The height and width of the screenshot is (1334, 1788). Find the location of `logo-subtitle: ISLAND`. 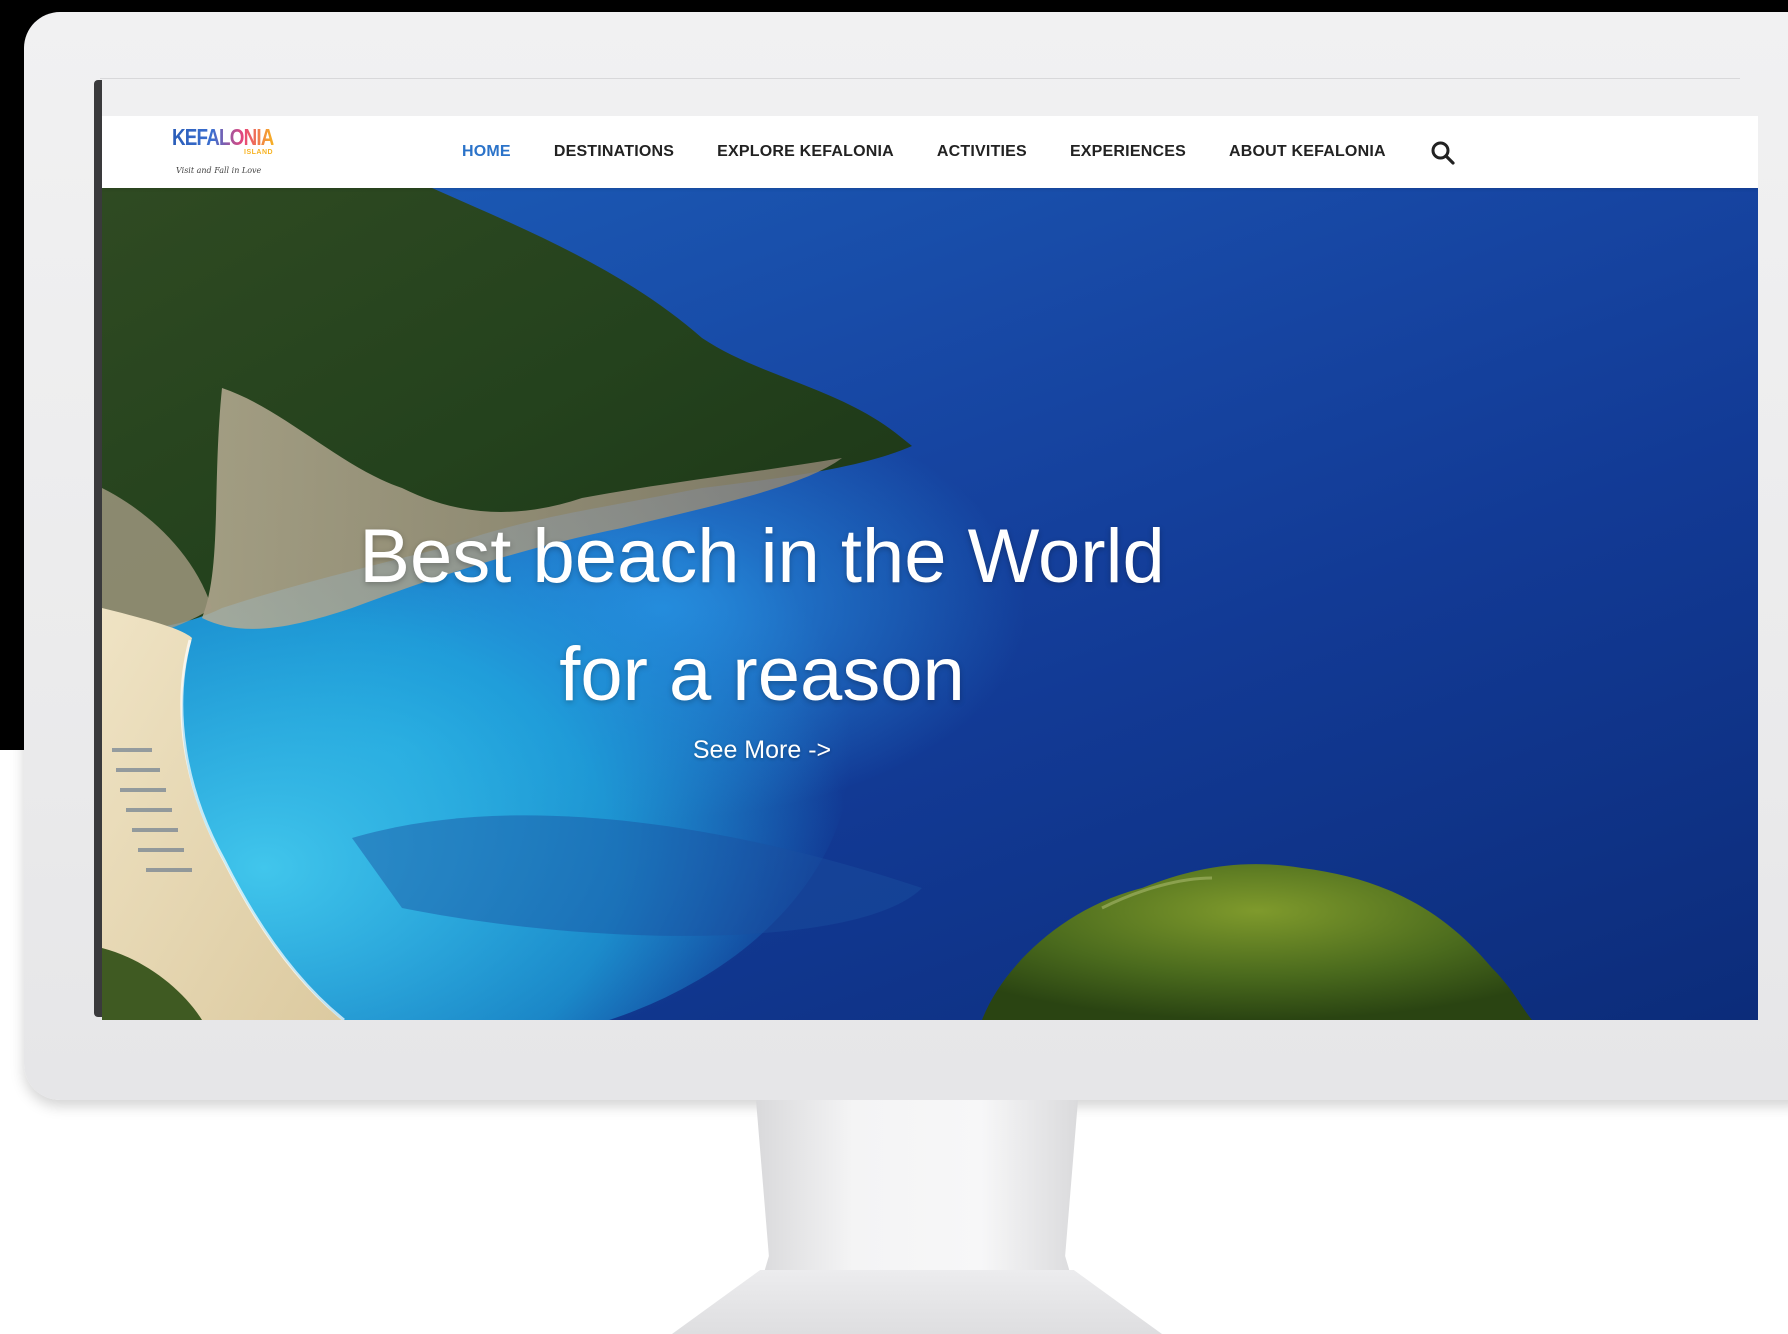

logo-subtitle: ISLAND is located at coordinates (259, 152).